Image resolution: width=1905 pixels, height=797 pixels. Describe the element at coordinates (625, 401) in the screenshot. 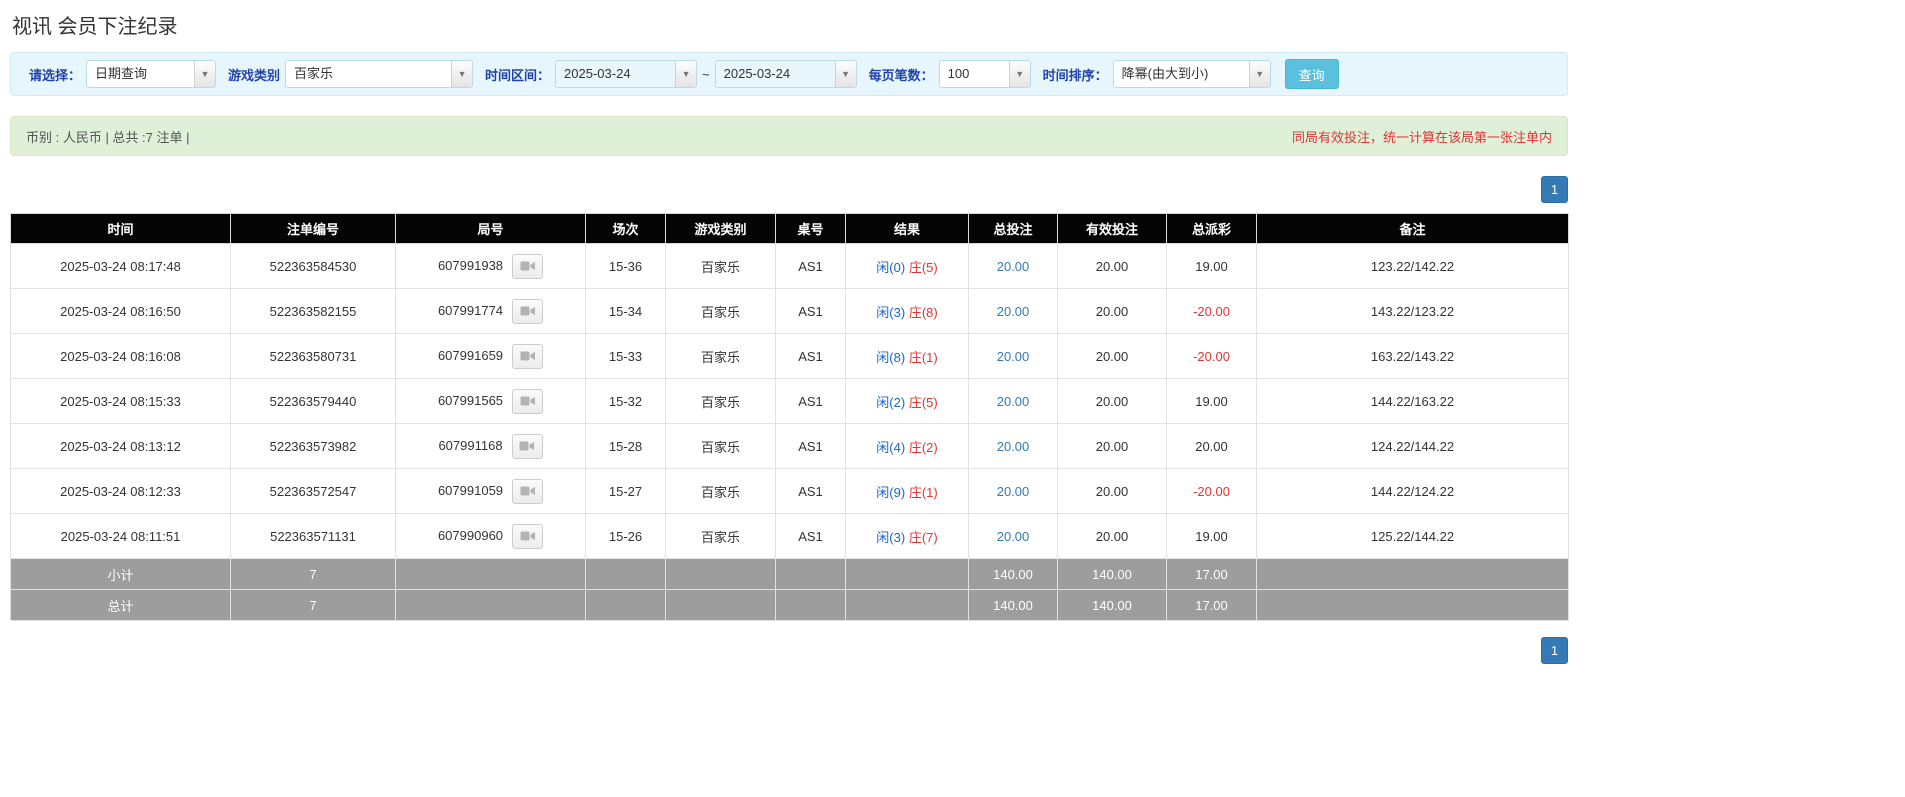

I see `cell-session: 15-32` at that location.